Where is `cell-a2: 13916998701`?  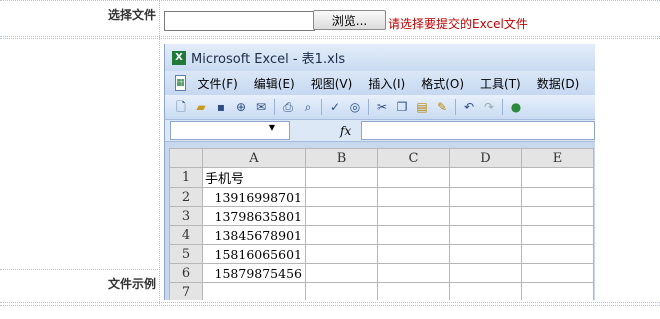 cell-a2: 13916998701 is located at coordinates (254, 197).